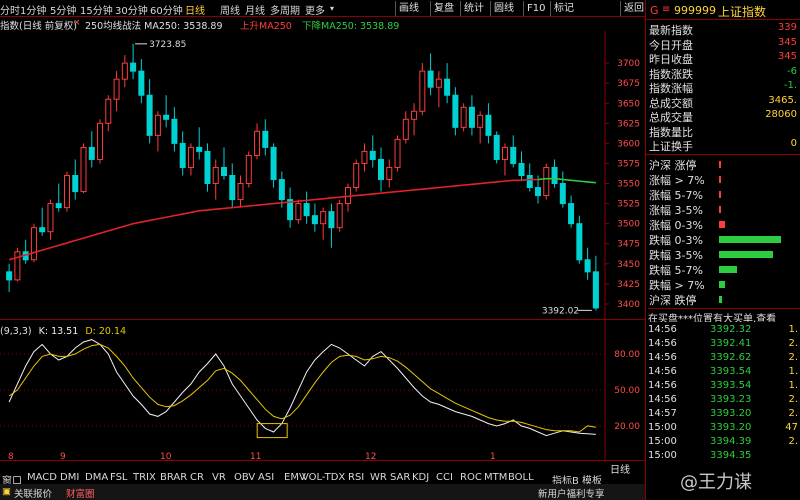 The height and width of the screenshot is (500, 800). I want to click on big-order-alert: 在买盘***位置有大买单,查看, so click(724, 315).